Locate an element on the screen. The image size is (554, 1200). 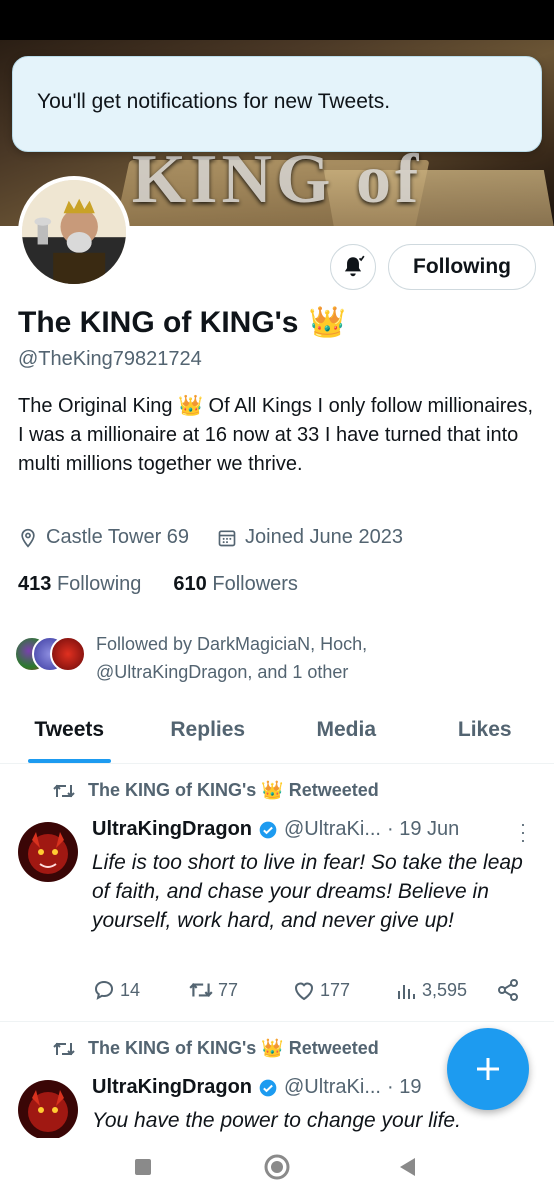
followers-link: 610 Followers is located at coordinates (235, 584).